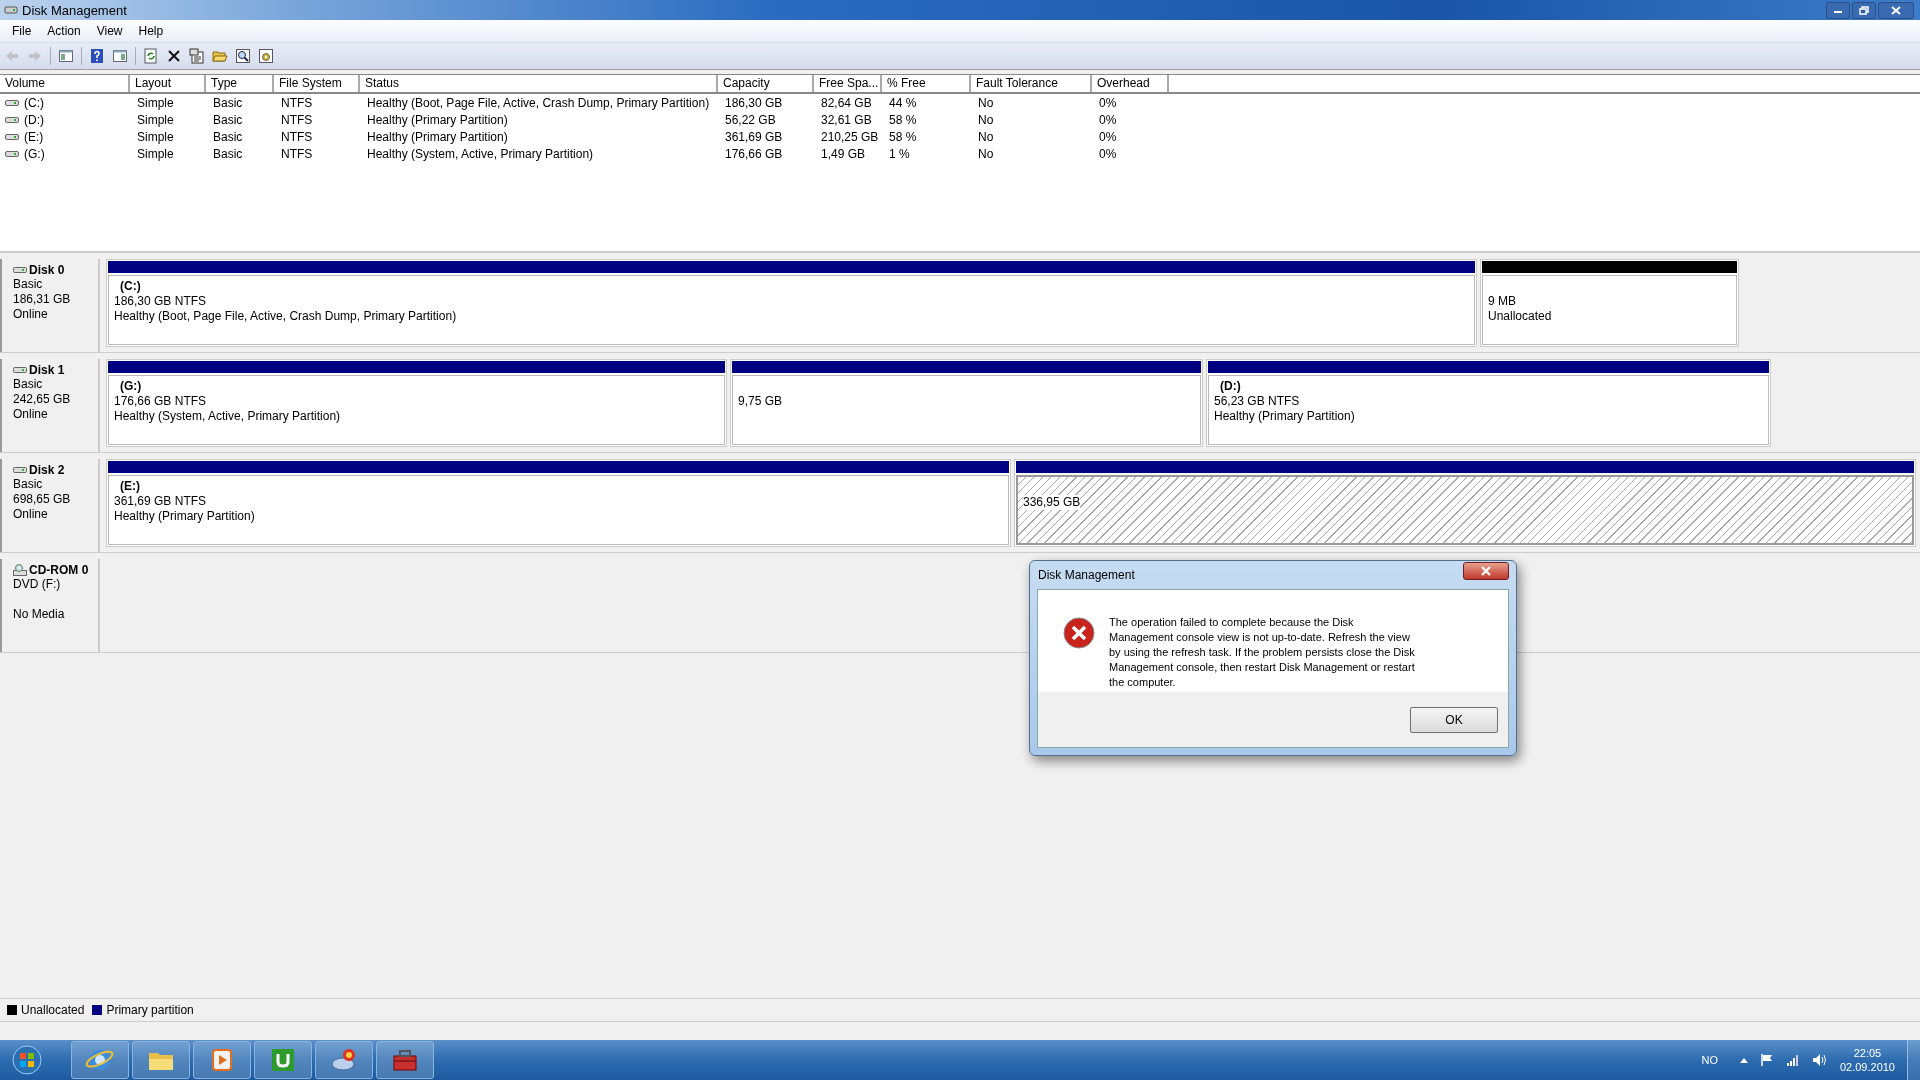 The image size is (1920, 1080). I want to click on disk-name: Disk 1, so click(47, 369).